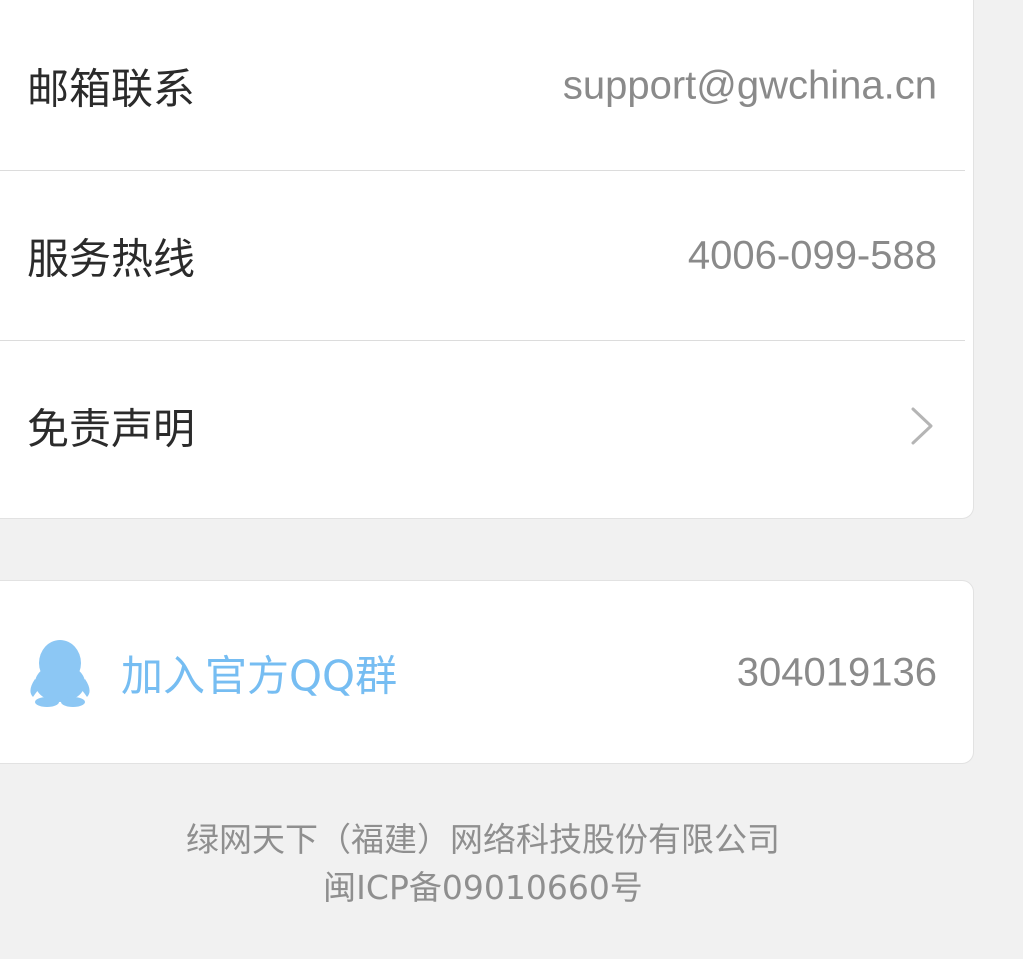 This screenshot has width=1023, height=959. What do you see at coordinates (111, 429) in the screenshot?
I see `disclaimer-label: 免责声明` at bounding box center [111, 429].